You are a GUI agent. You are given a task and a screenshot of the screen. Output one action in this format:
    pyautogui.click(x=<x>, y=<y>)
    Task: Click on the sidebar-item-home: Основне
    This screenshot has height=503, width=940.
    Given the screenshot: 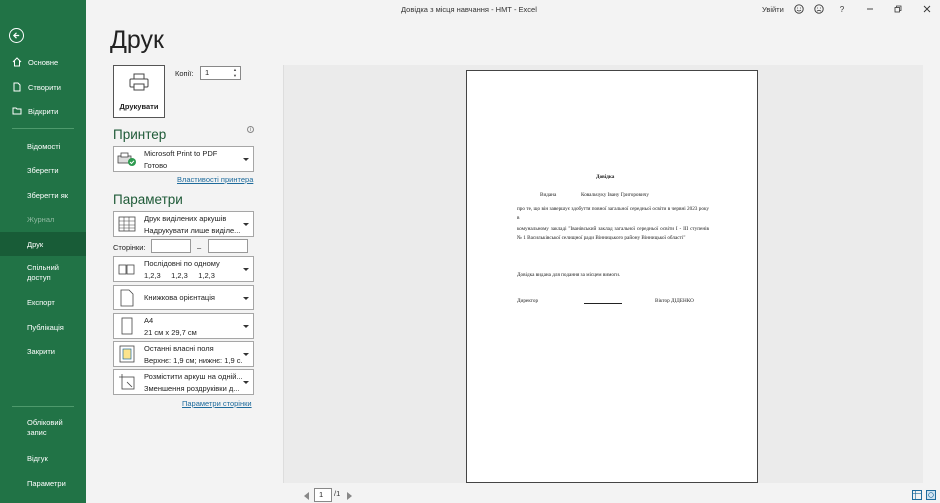 What is the action you would take?
    pyautogui.click(x=43, y=62)
    